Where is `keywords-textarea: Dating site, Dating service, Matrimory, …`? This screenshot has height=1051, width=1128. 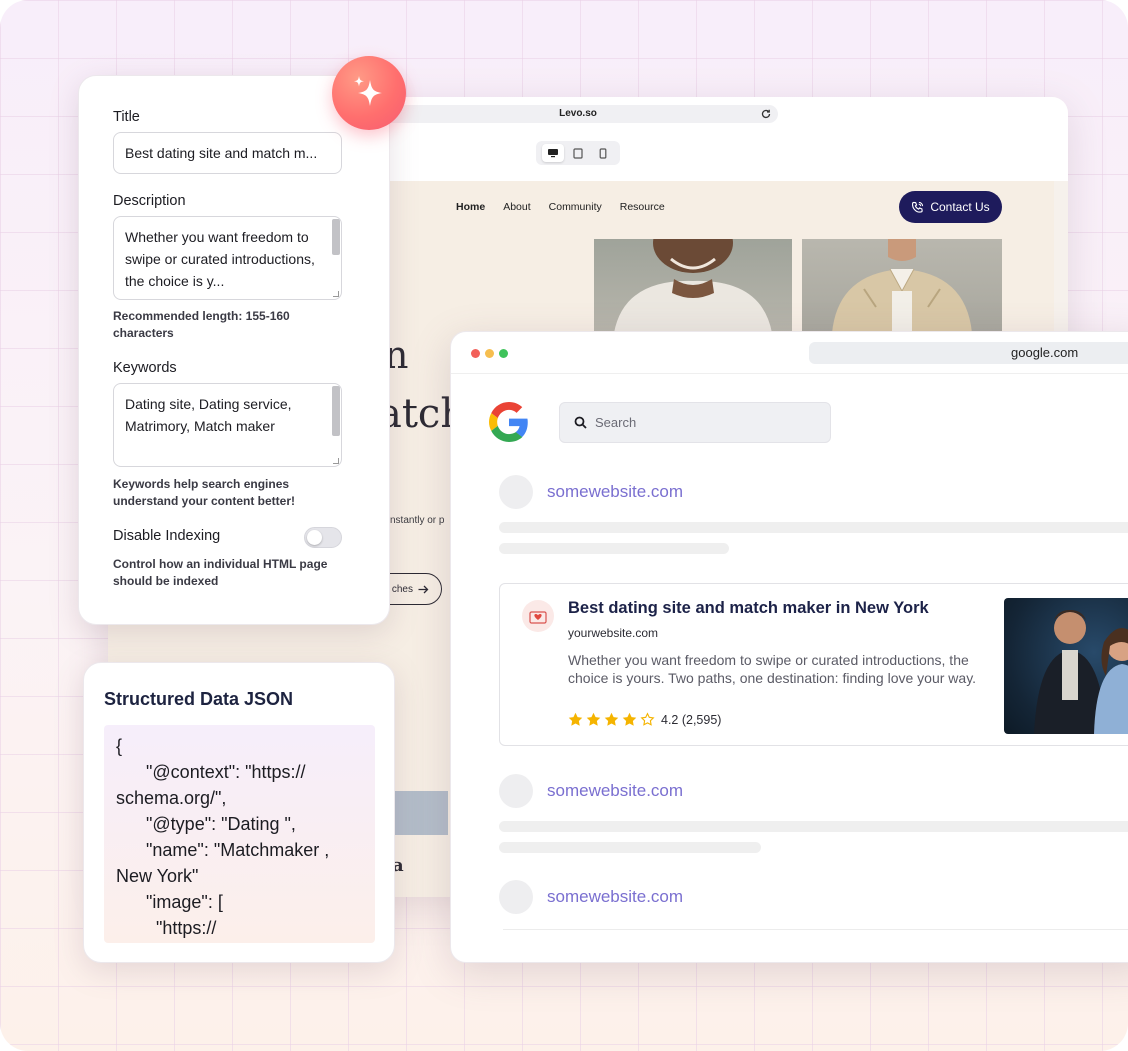 keywords-textarea: Dating site, Dating service, Matrimory, … is located at coordinates (227, 425).